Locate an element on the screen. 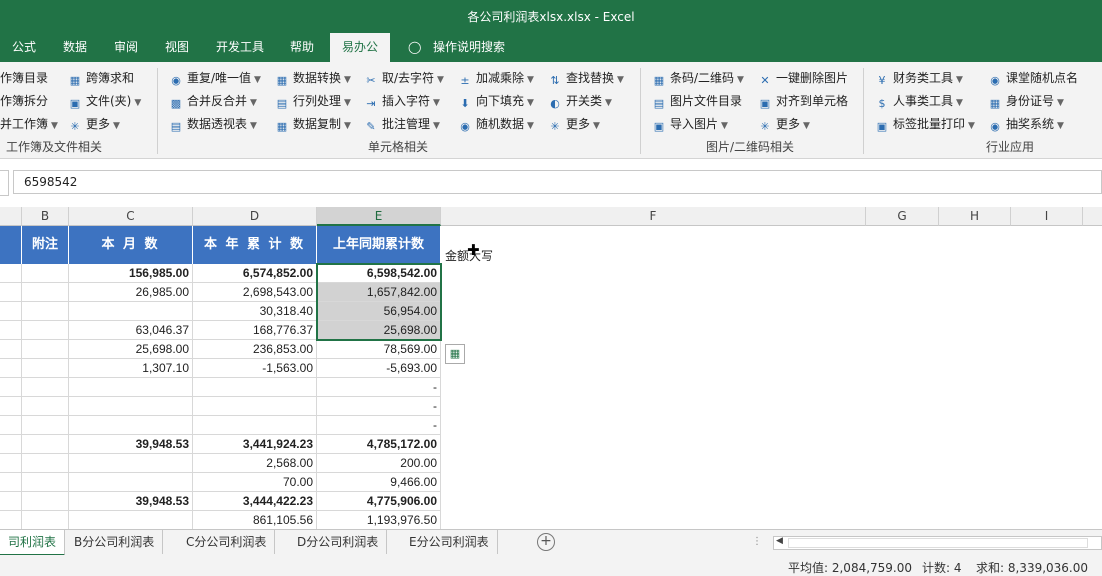 Image resolution: width=1102 pixels, height=576 pixels. ribbon-delete-images: ✕ 一键删除图片 is located at coordinates (803, 78).